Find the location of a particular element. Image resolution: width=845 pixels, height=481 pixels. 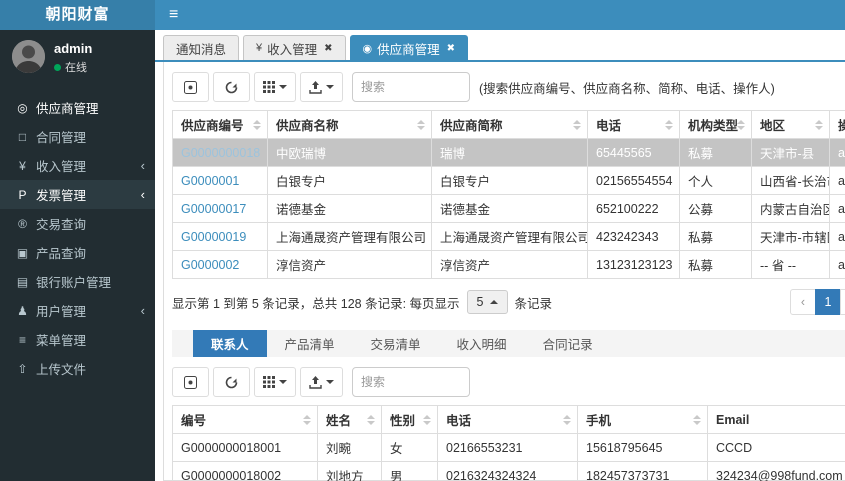

cell: 淳信资产 is located at coordinates (509, 264).